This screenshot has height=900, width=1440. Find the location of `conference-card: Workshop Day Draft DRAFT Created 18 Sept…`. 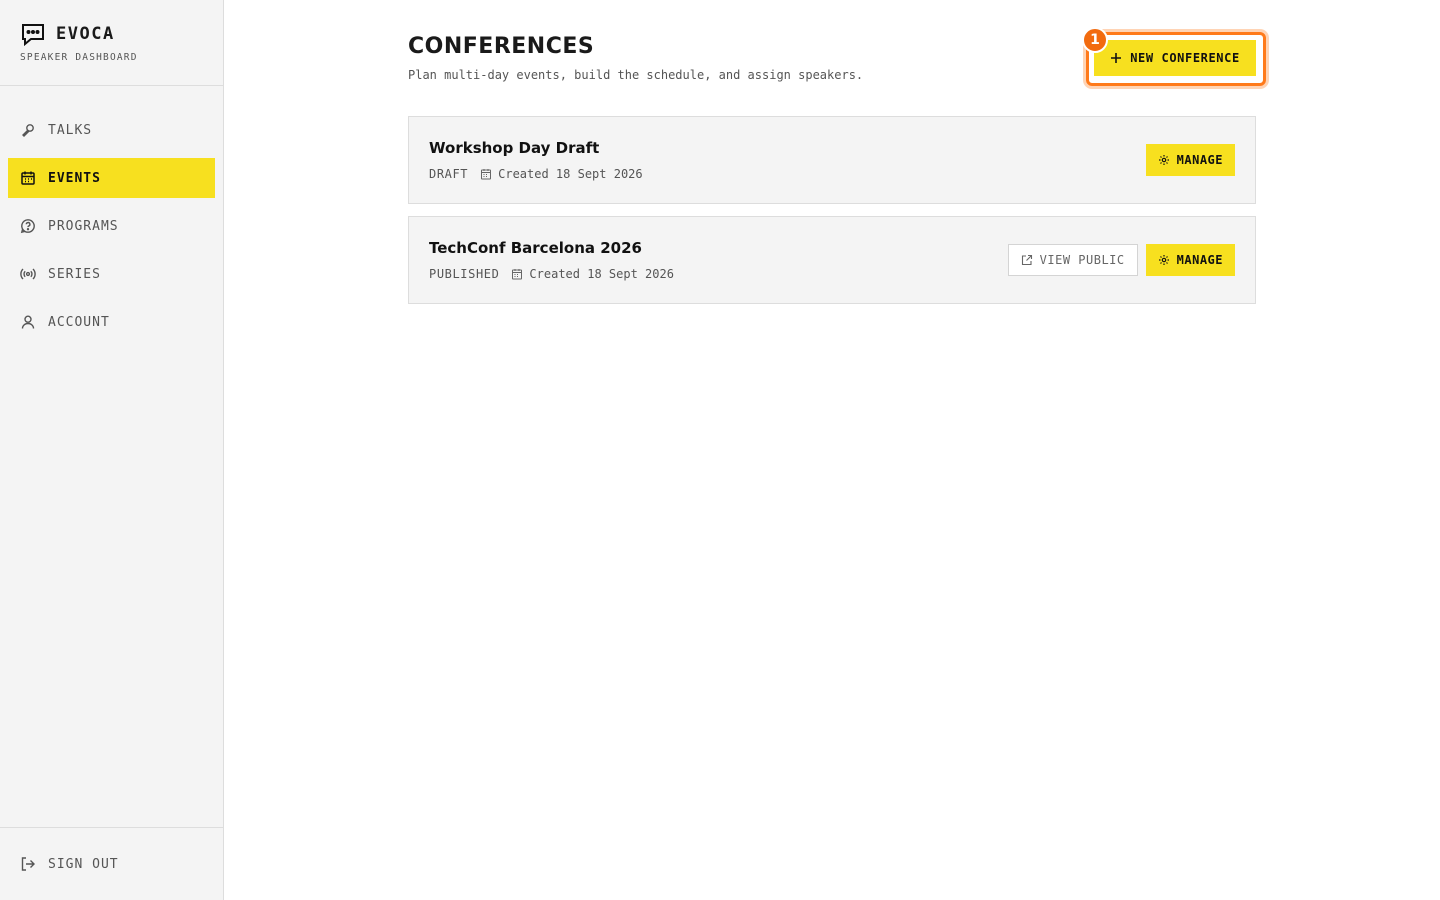

conference-card: Workshop Day Draft DRAFT Created 18 Sept… is located at coordinates (832, 160).